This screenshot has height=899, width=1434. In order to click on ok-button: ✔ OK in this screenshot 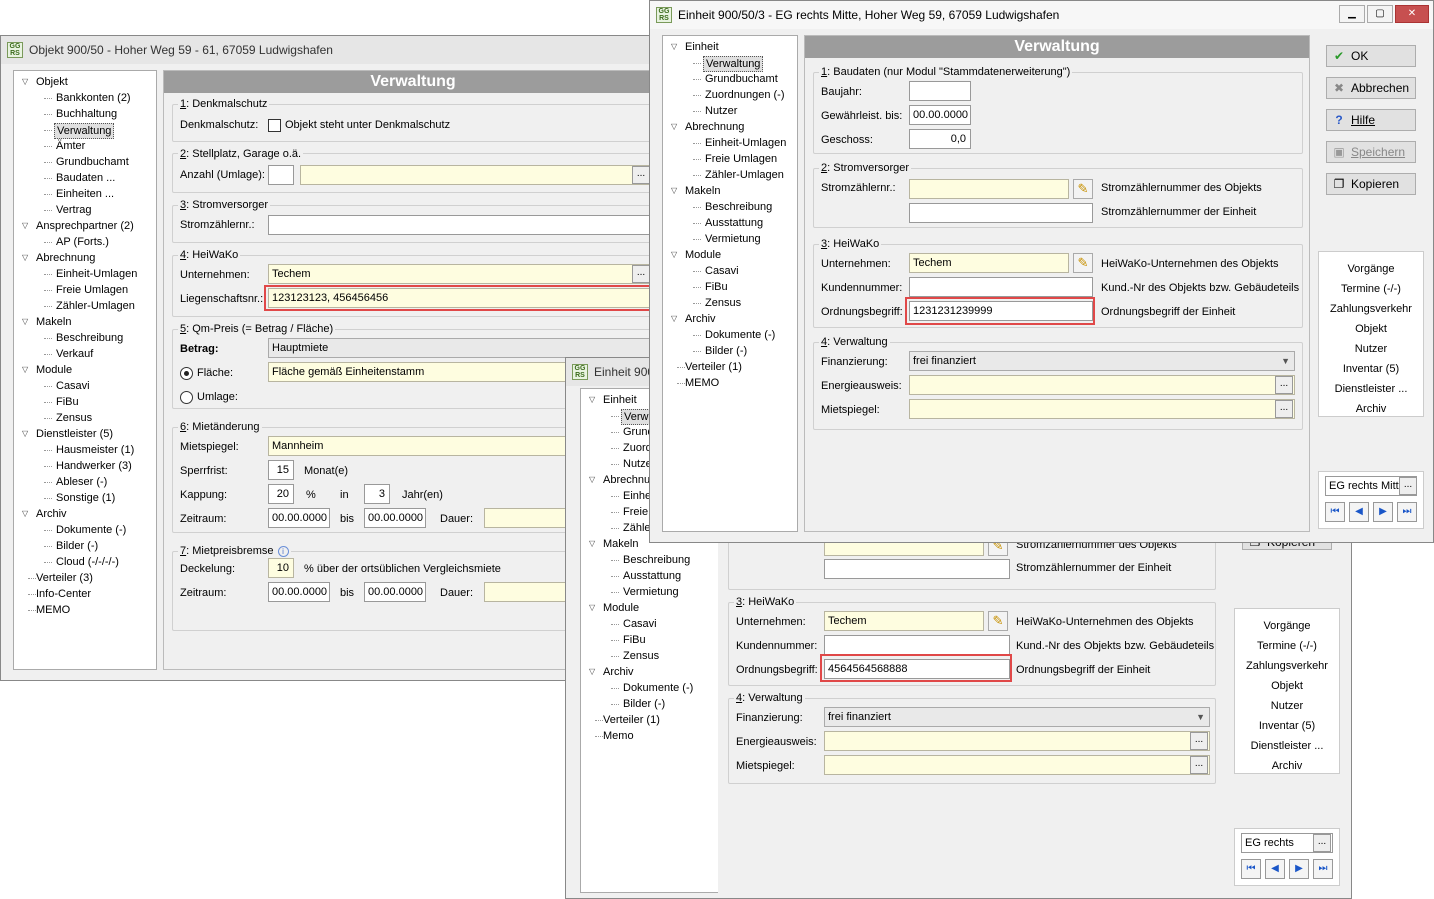, I will do `click(1371, 56)`.